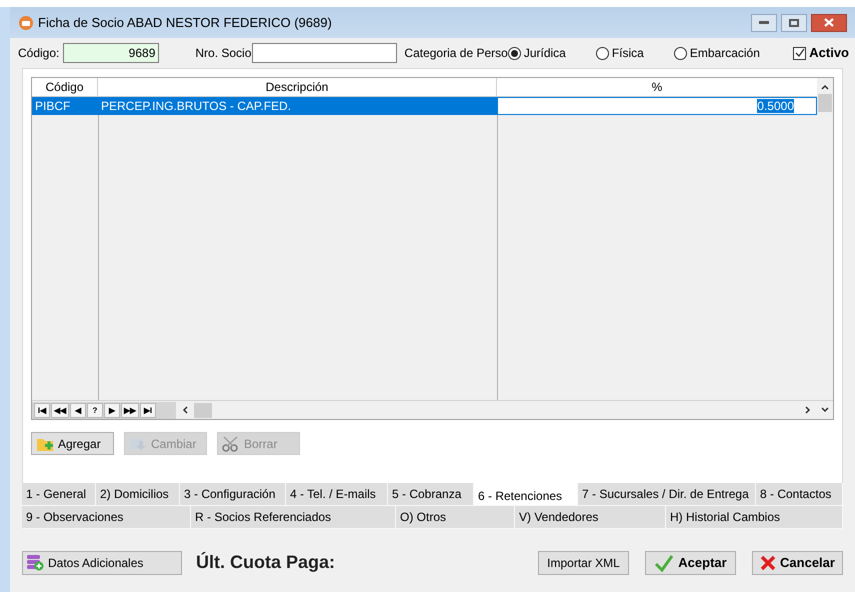 The image size is (855, 592). Describe the element at coordinates (829, 53) in the screenshot. I see `checkbox-label: Activo` at that location.